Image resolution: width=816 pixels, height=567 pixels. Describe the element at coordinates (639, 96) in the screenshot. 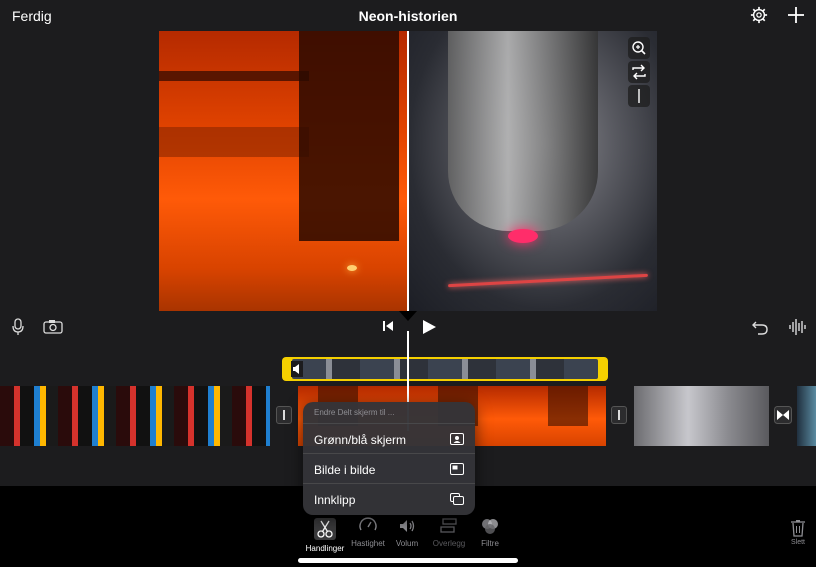

I see `divider-line-icon` at that location.